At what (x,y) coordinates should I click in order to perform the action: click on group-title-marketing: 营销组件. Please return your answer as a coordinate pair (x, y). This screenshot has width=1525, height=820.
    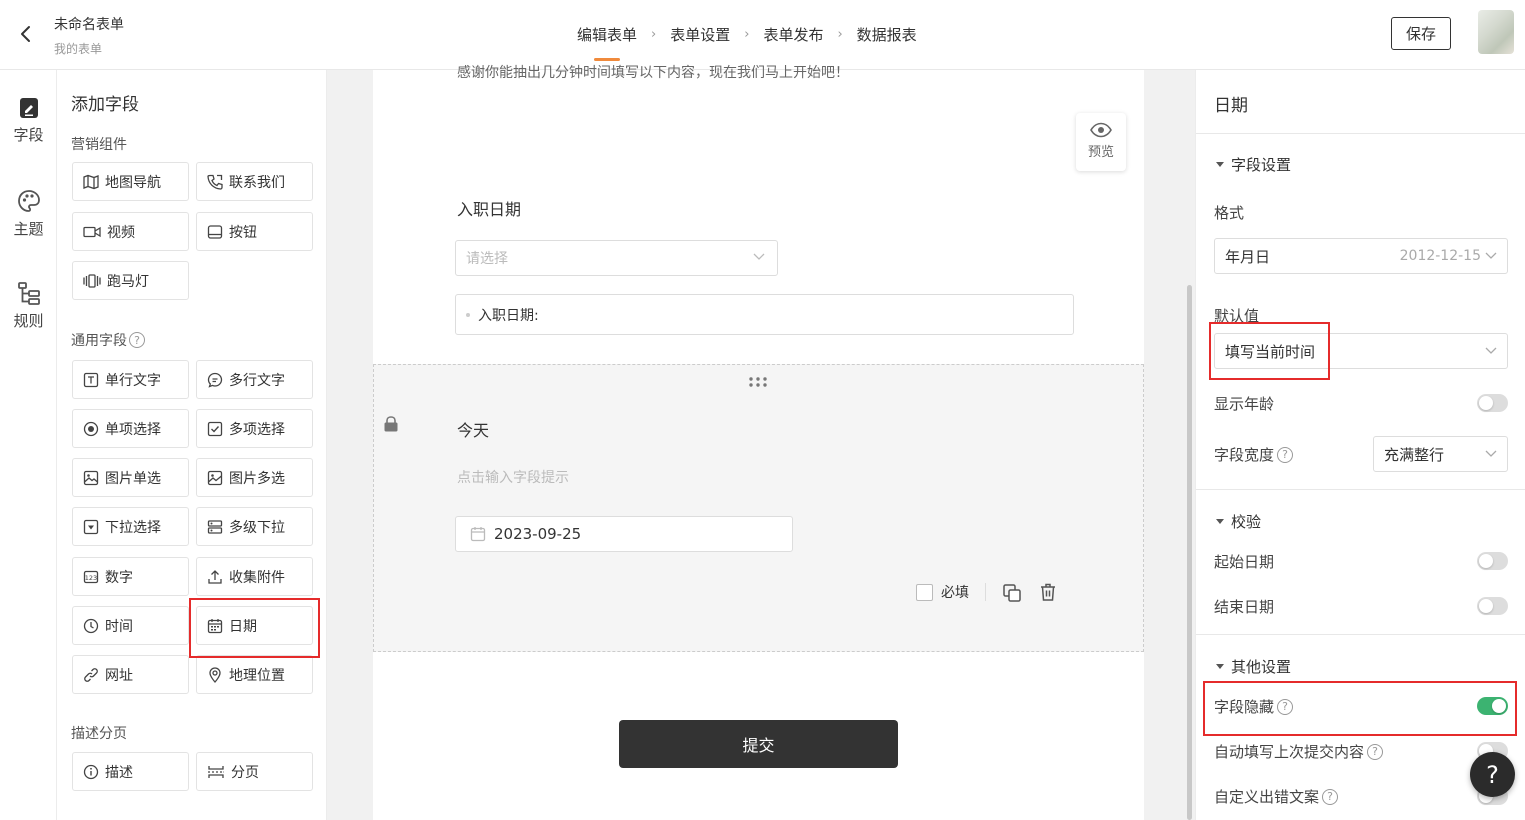
    Looking at the image, I should click on (99, 145).